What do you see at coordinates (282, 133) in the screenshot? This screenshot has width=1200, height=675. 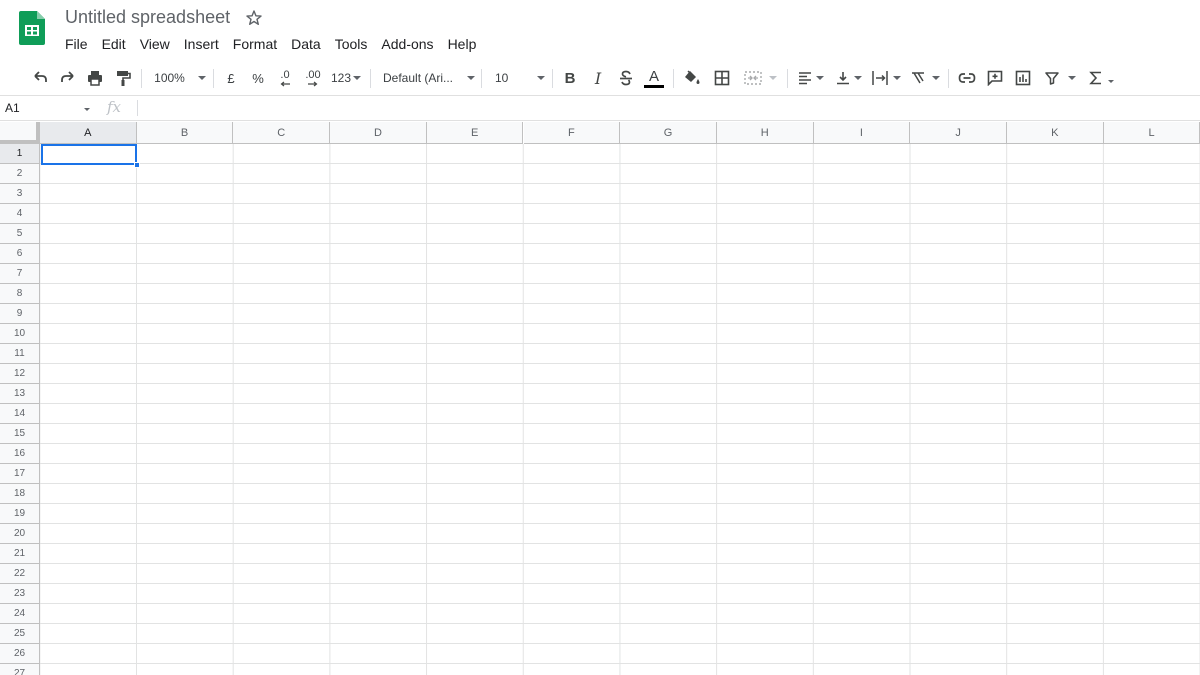 I see `column-header-c: C` at bounding box center [282, 133].